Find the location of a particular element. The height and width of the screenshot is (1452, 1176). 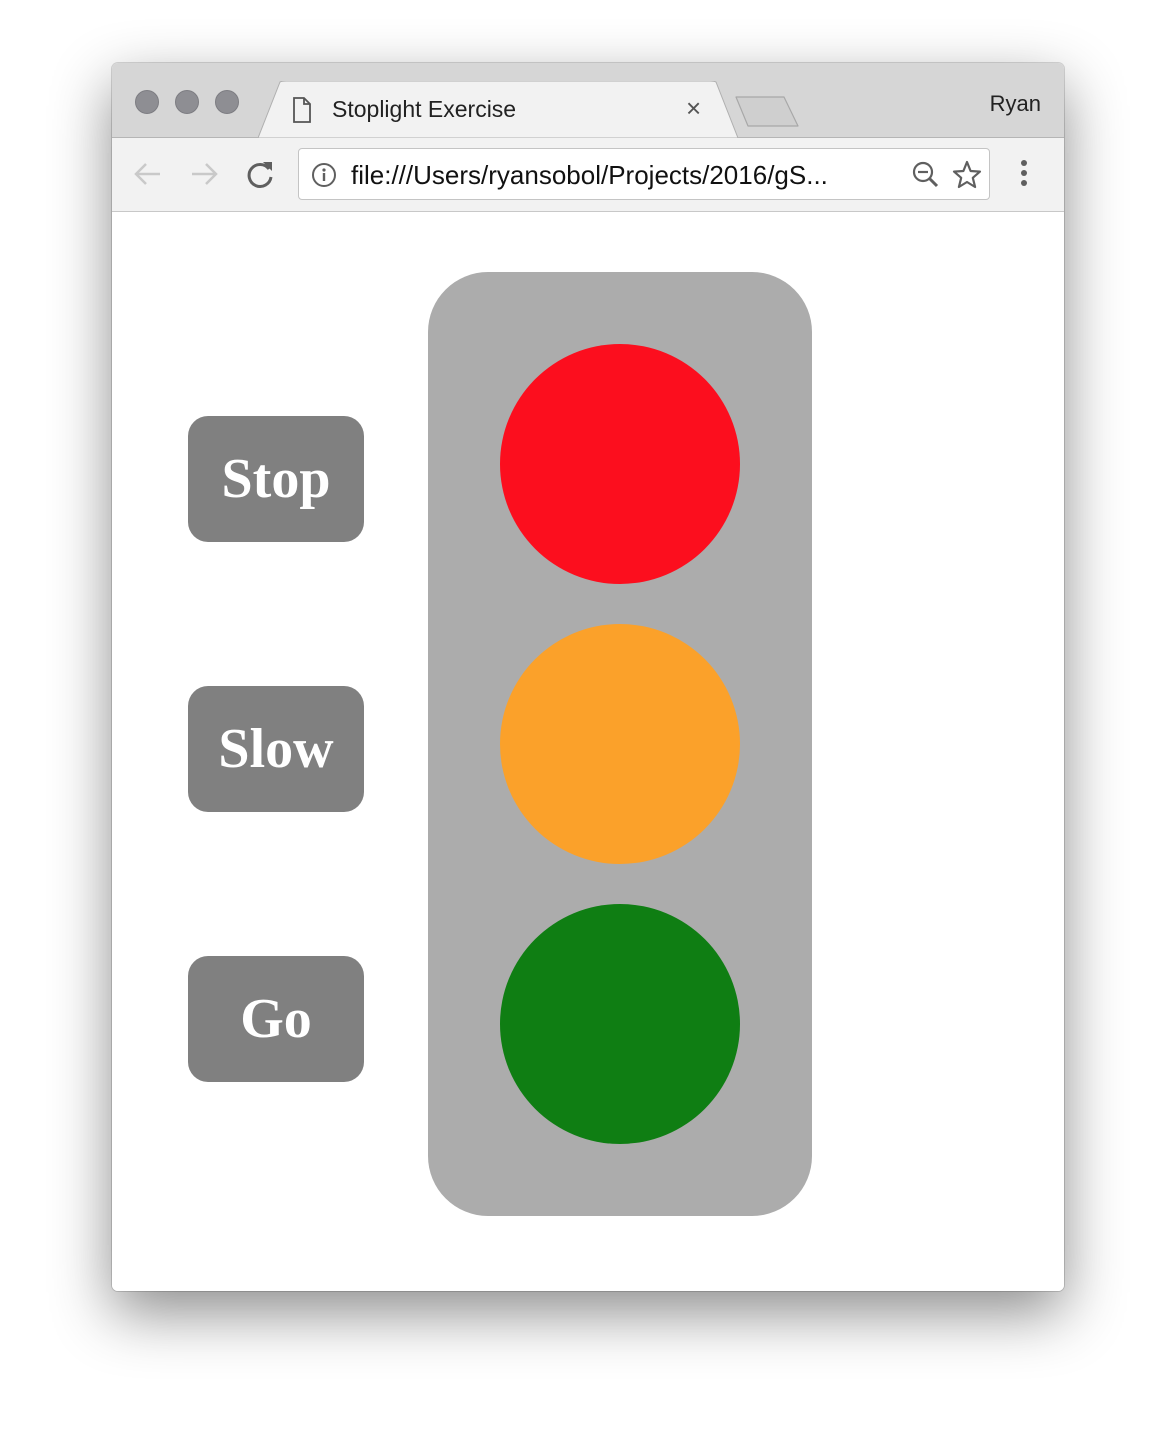

document-icon is located at coordinates (302, 110).